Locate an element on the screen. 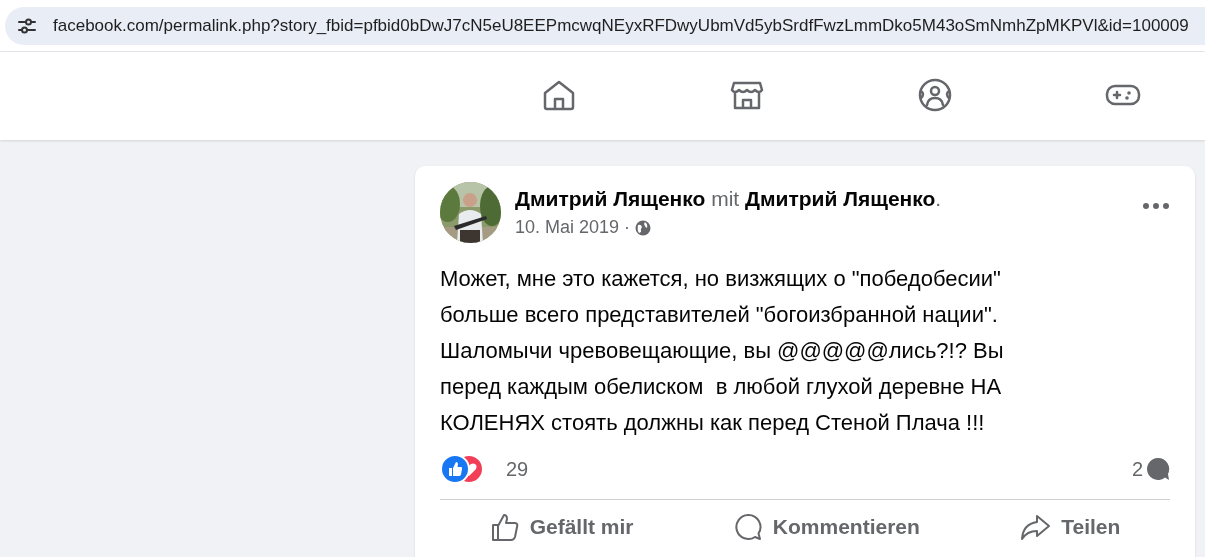 This screenshot has height=557, width=1205. url-text: facebook.com/permalink.php?story_fbid=pfbid0bDwJ7cN5eU8EEPmcwqNEyxRFDwyUbmVd5ybSrdfFwzLmmDko5M43oSmNmhZpMKPVl&id=100009 is located at coordinates (621, 25).